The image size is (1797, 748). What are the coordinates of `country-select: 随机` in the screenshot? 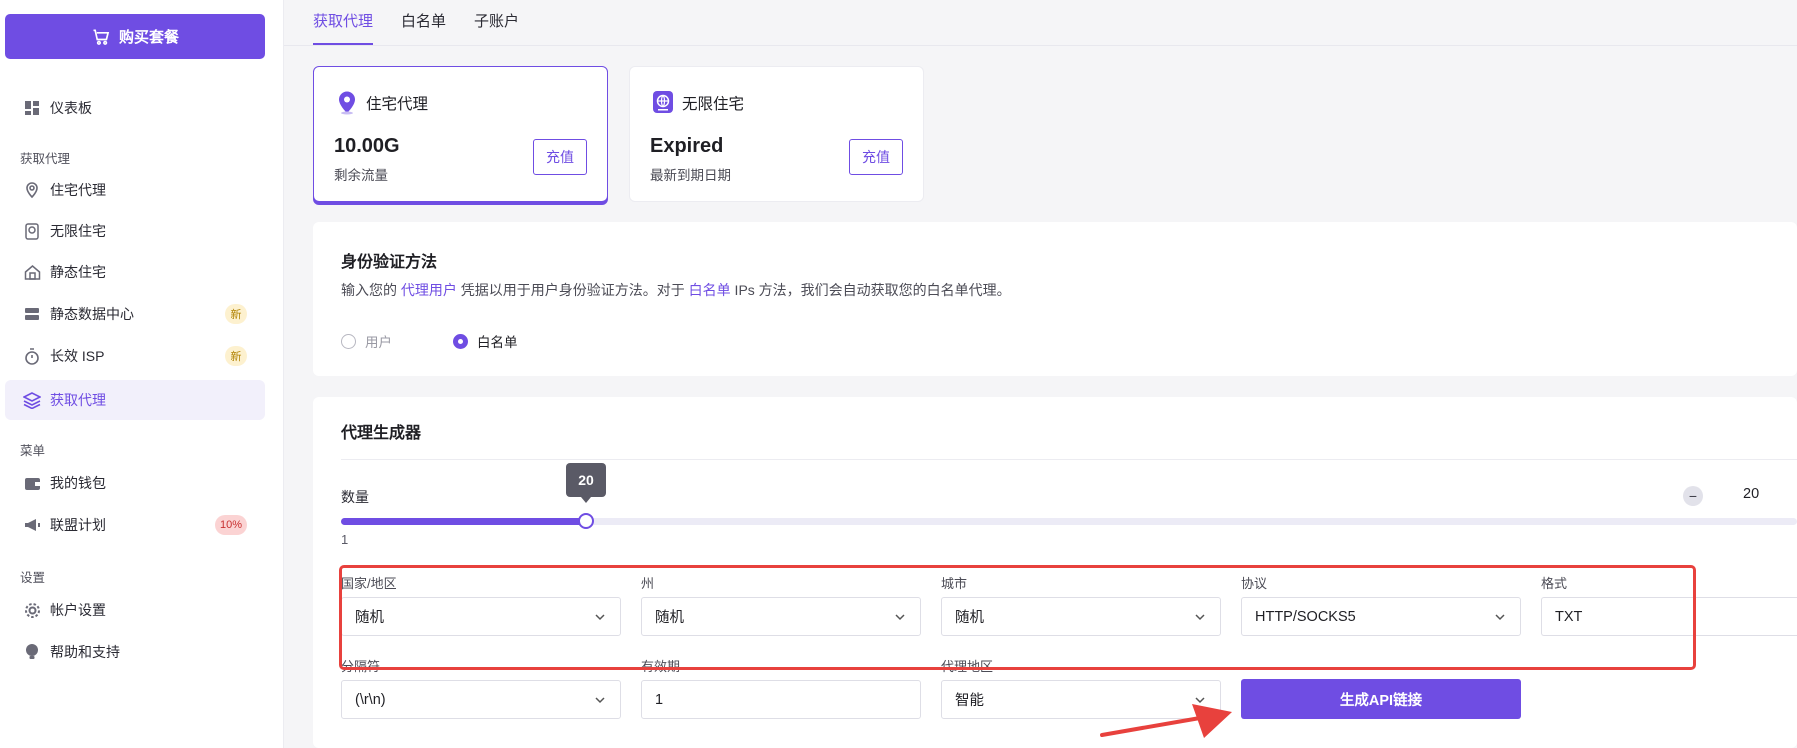 It's located at (481, 616).